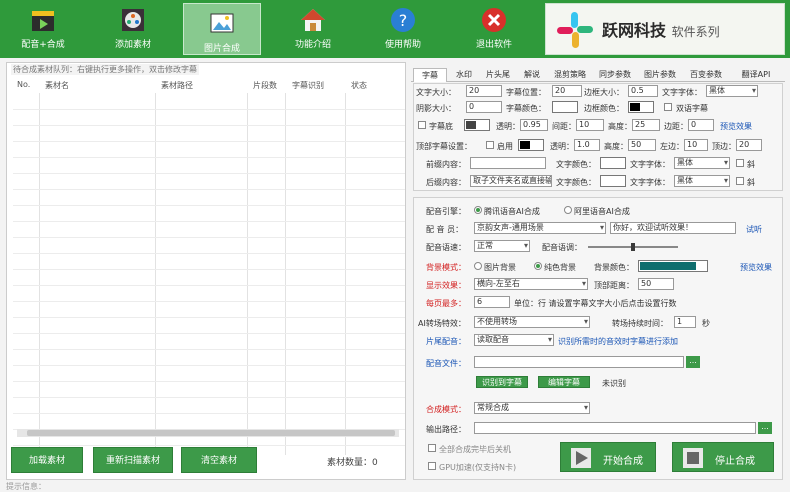 The image size is (790, 492). What do you see at coordinates (532, 408) in the screenshot?
I see `compose-mode-select: 常规合成` at bounding box center [532, 408].